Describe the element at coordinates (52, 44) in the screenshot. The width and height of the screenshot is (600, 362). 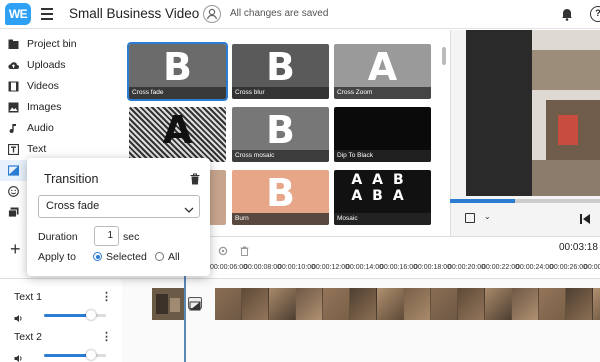
I see `sidebar-item-label: Project bin` at that location.